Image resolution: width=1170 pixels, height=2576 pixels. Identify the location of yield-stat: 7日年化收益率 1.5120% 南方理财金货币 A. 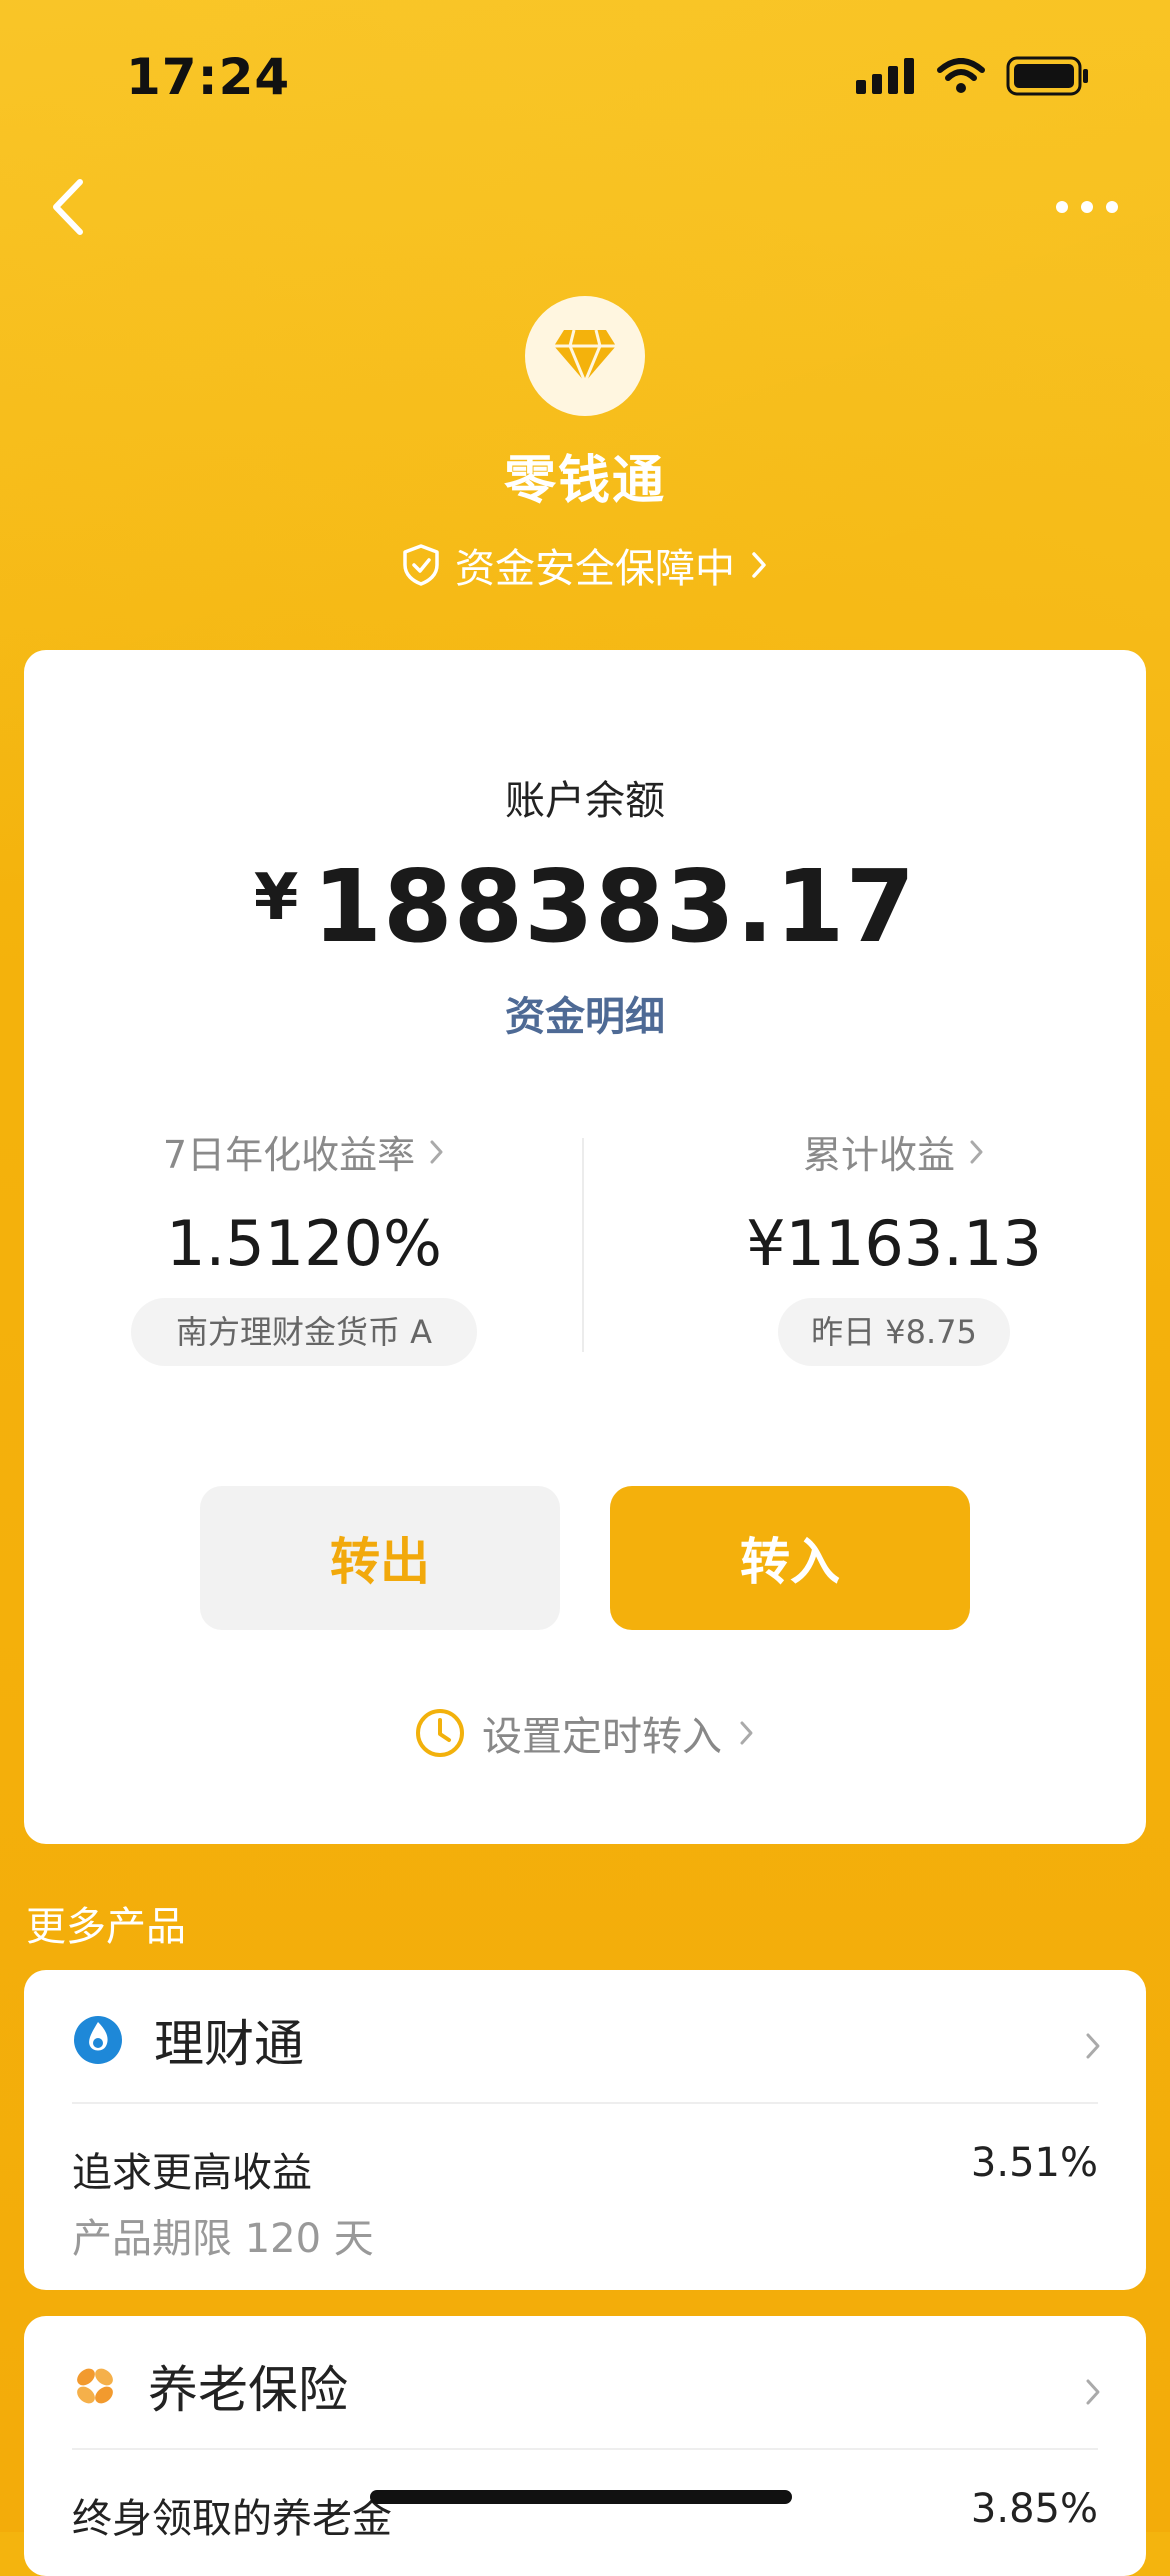
(304, 1245).